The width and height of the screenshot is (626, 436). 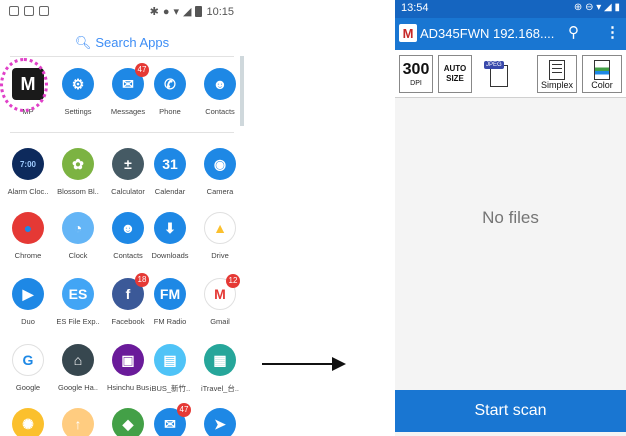 What do you see at coordinates (510, 411) in the screenshot?
I see `start-scan-button: Start scan` at bounding box center [510, 411].